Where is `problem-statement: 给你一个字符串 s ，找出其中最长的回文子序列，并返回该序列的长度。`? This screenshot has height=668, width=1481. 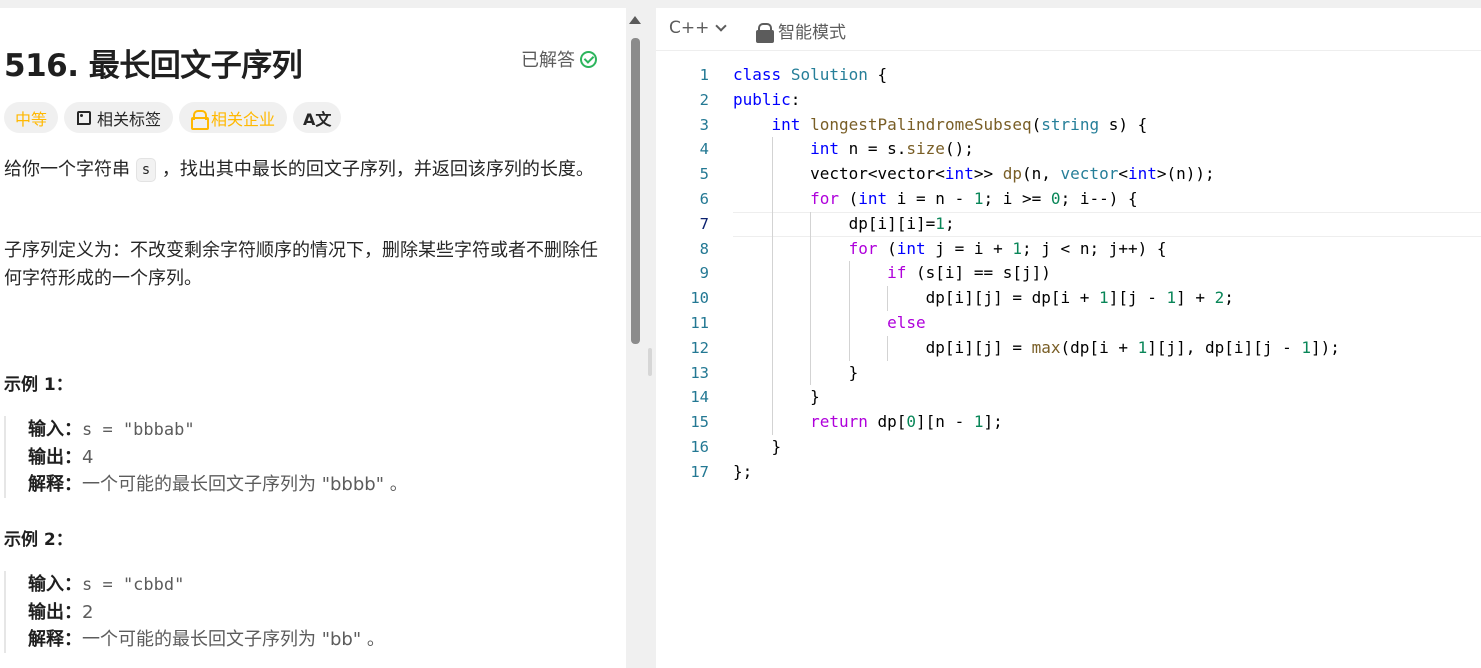 problem-statement: 给你一个字符串 s ，找出其中最长的回文子序列，并返回该序列的长度。 is located at coordinates (304, 170).